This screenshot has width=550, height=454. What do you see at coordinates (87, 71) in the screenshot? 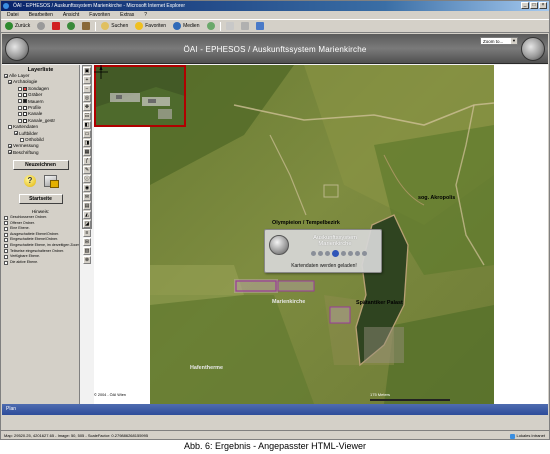
I see `map-tool-button: ▣` at bounding box center [87, 71].